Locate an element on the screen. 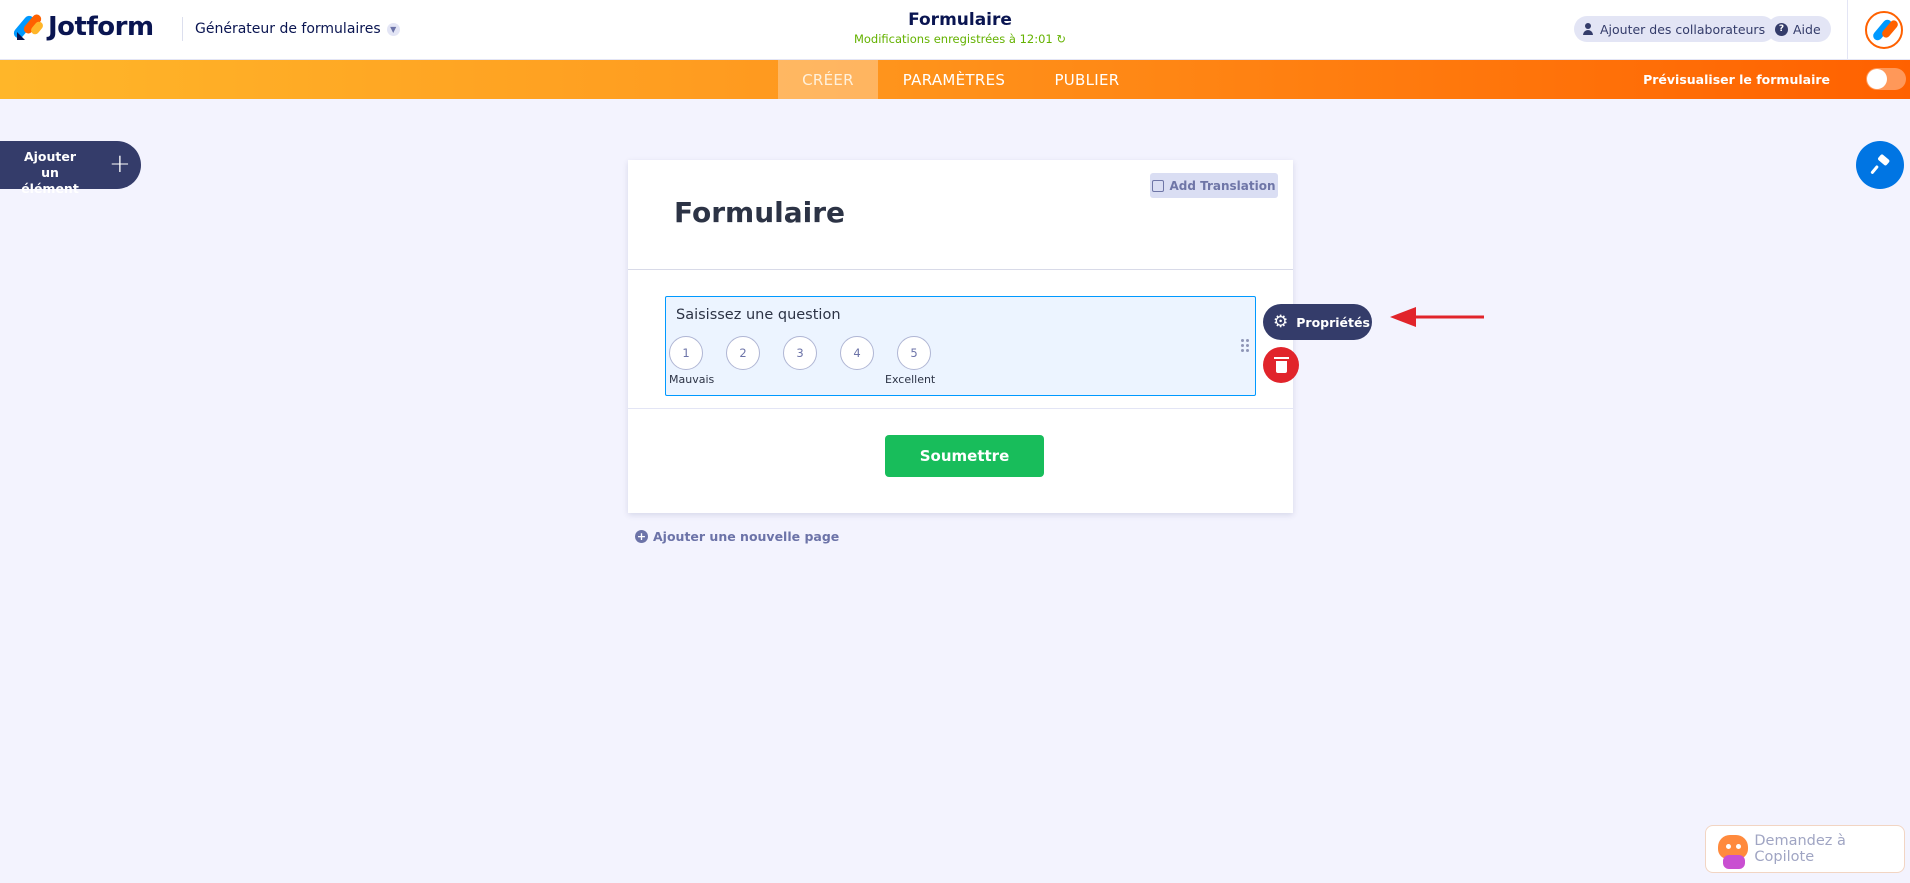  properties-button: ⚙ Propriétés is located at coordinates (1317, 322).